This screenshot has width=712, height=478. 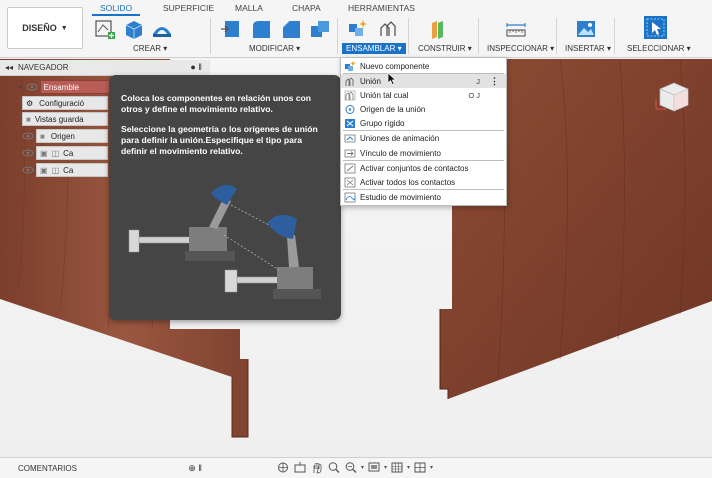 I want to click on menu-item-enable-all-contact: Activar todos los contactos, so click(x=423, y=182).